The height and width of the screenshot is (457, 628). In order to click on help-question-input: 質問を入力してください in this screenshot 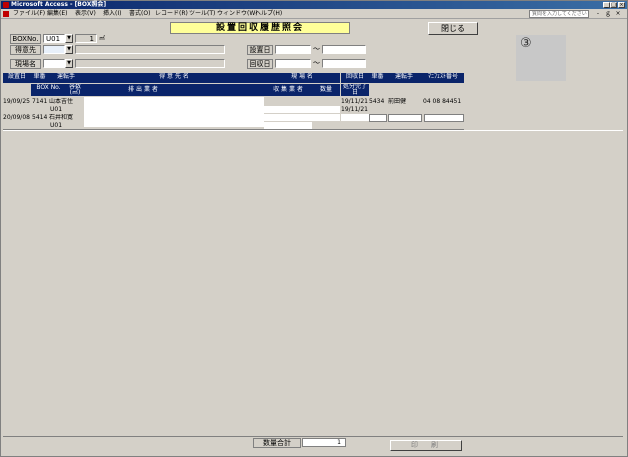, I will do `click(559, 14)`.